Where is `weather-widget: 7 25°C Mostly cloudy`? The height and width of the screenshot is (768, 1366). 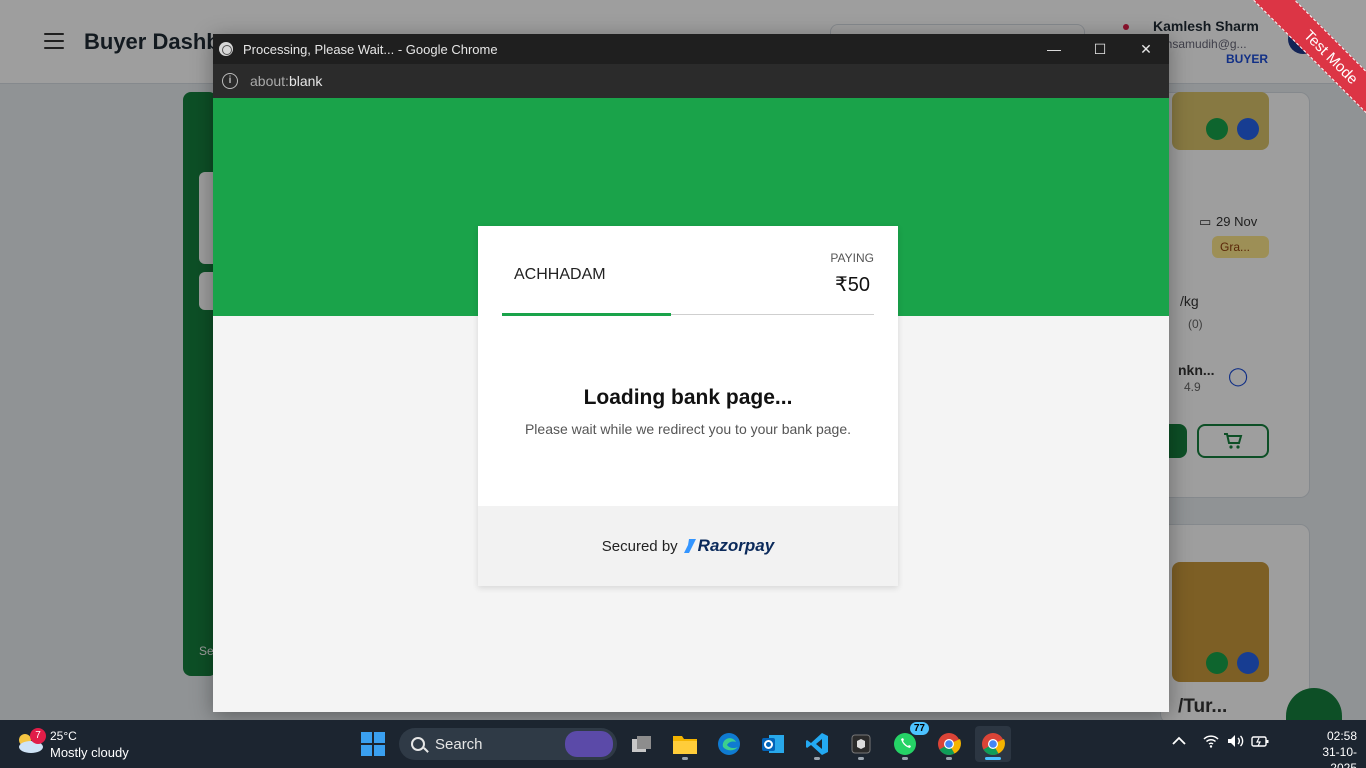 weather-widget: 7 25°C Mostly cloudy is located at coordinates (81, 744).